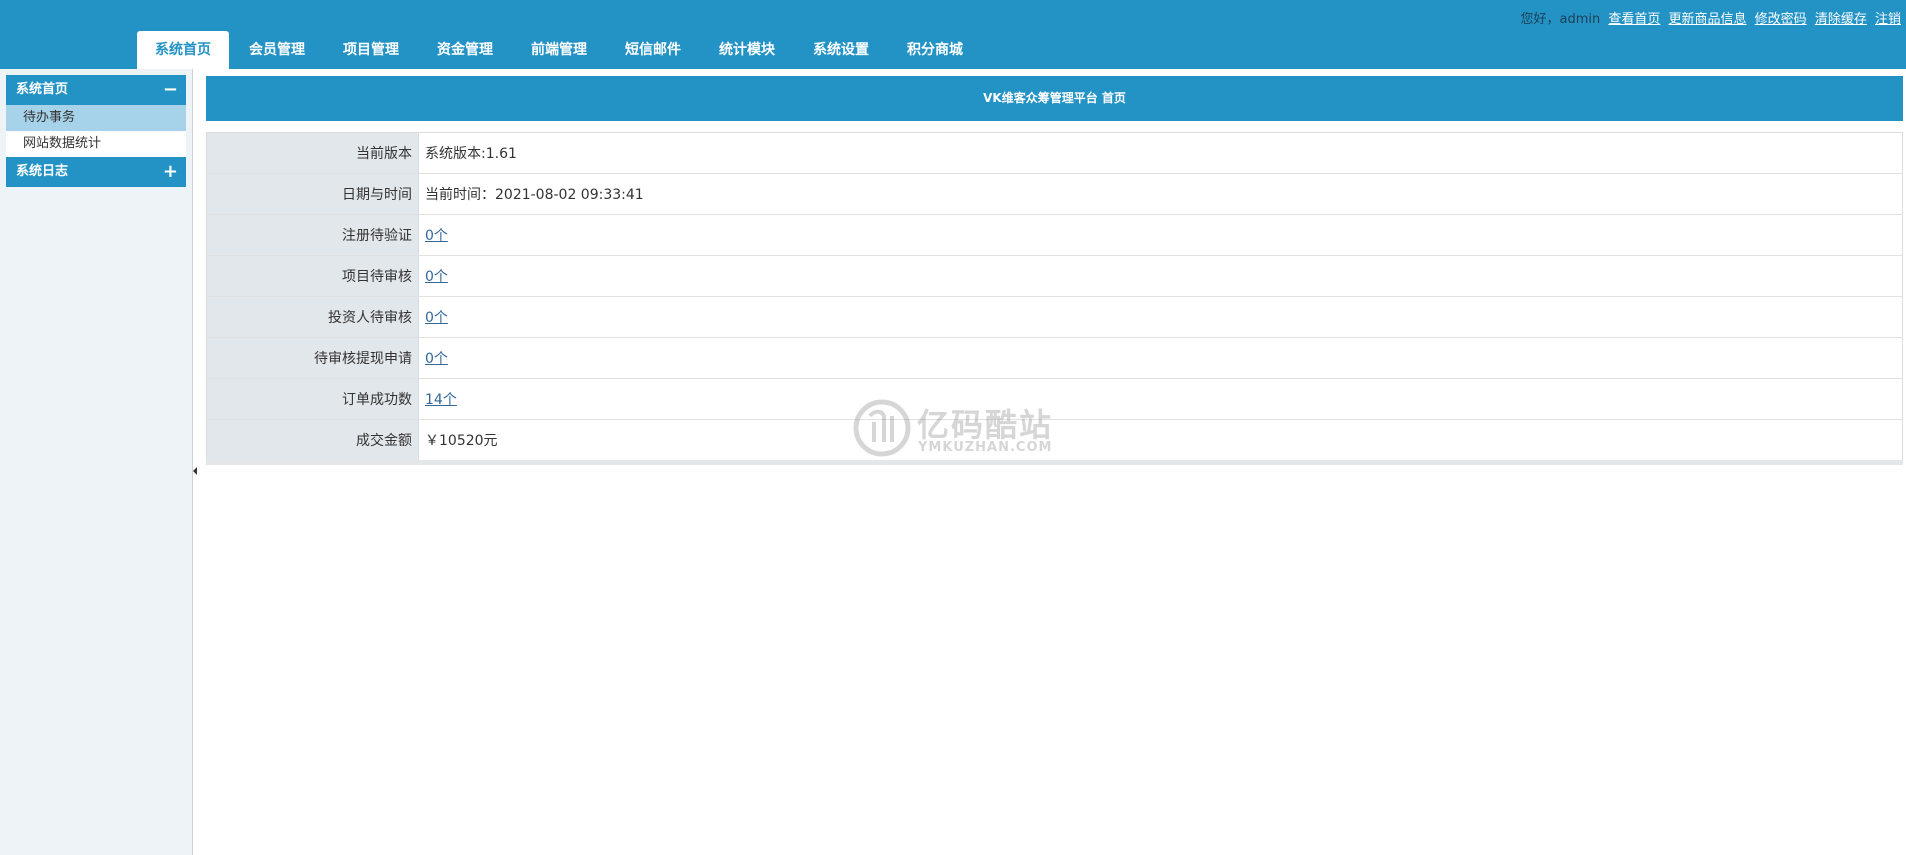 The image size is (1906, 855). Describe the element at coordinates (1160, 153) in the screenshot. I see `row-value: 系统版本:1.61` at that location.